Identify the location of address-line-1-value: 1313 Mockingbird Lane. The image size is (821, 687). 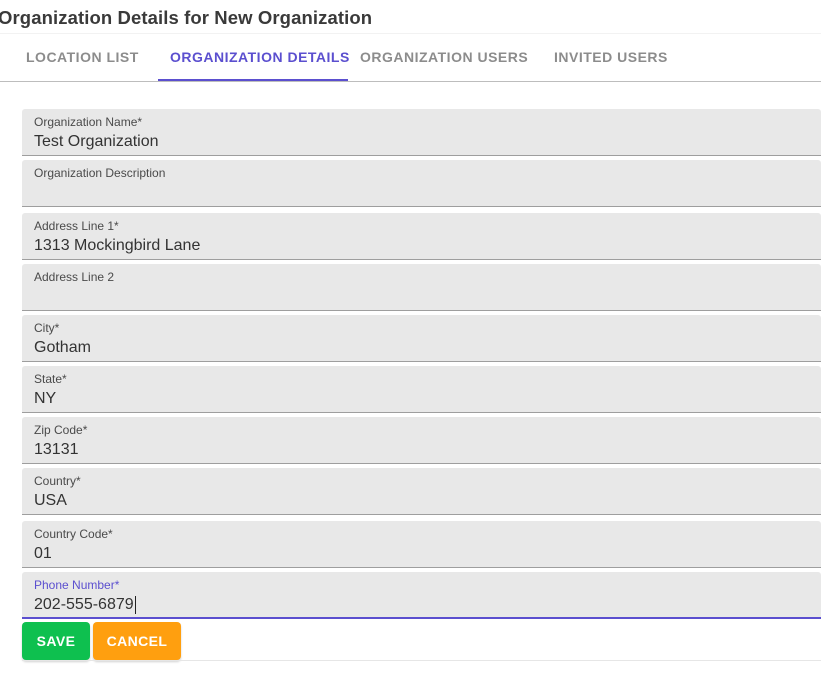
(117, 245).